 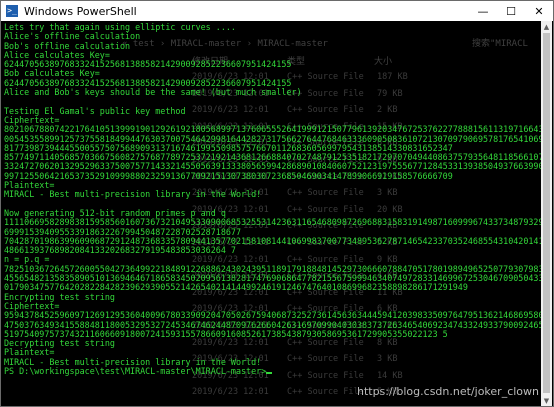 I want to click on console-line: Encrypting test string, so click(x=59, y=296).